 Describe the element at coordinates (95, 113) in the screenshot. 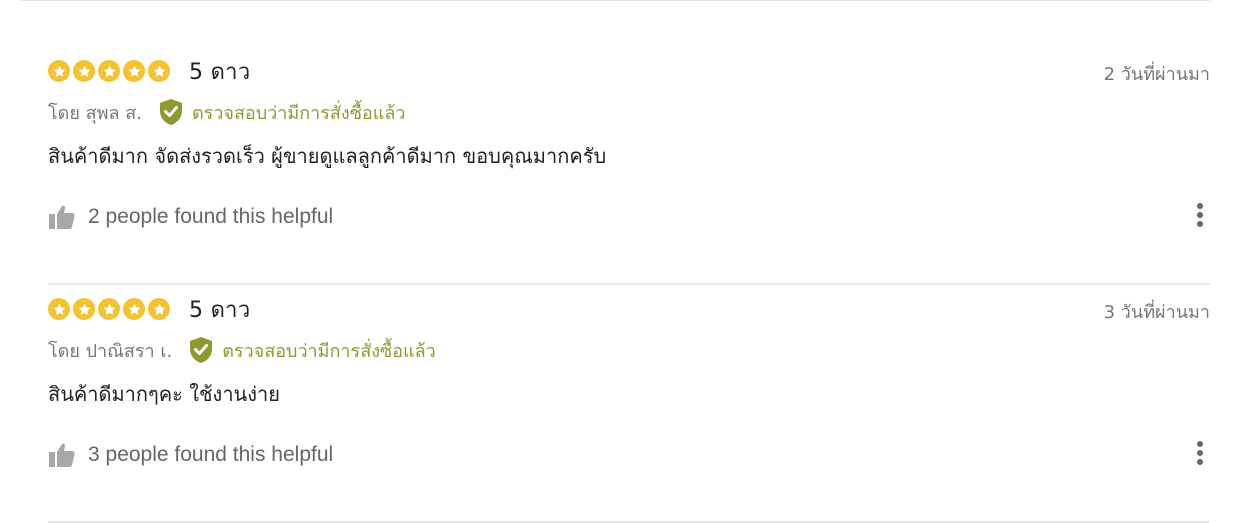

I see `review-author: โดย สุพล ส.` at that location.